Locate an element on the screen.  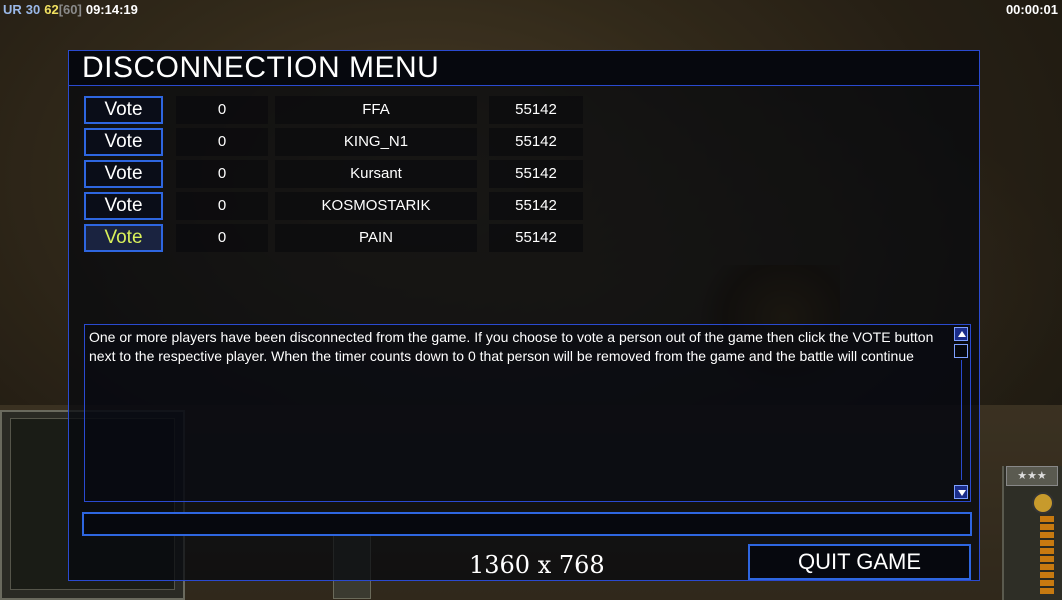
chat-input is located at coordinates (527, 524).